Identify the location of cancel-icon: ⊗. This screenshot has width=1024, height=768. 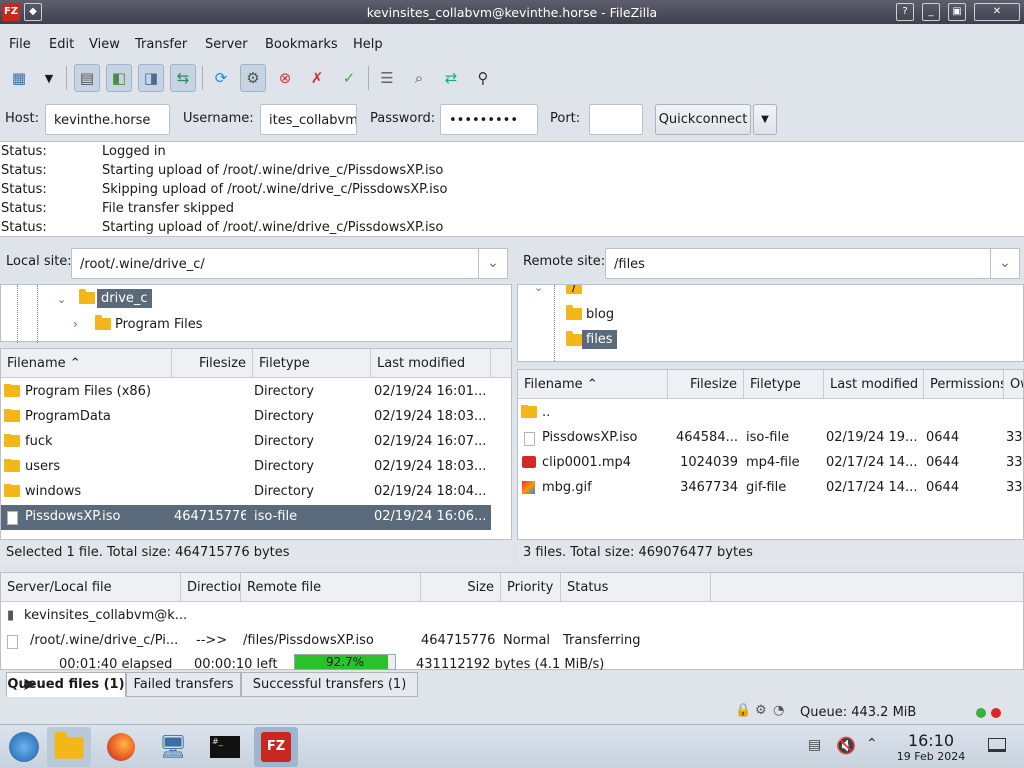
(285, 78).